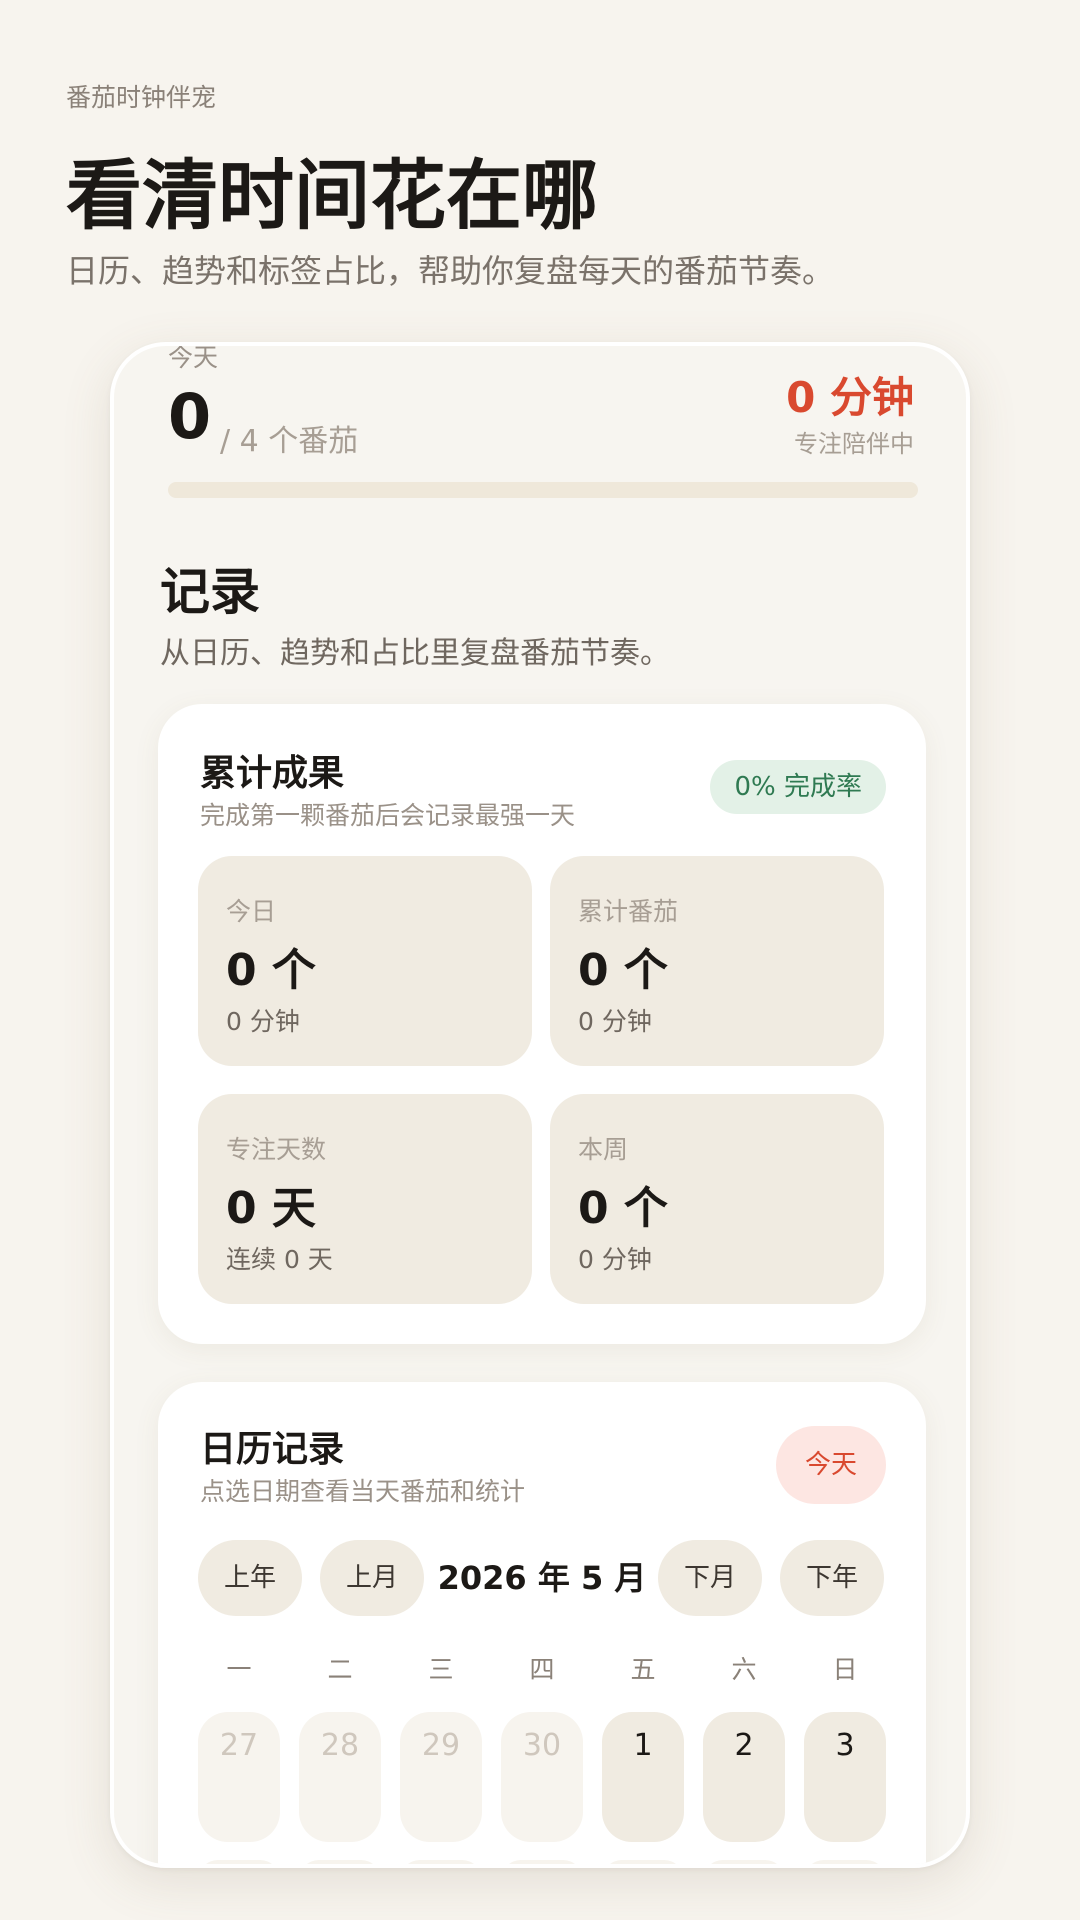 The image size is (1080, 1920). Describe the element at coordinates (744, 1669) in the screenshot. I see `weekday-label: 六` at that location.